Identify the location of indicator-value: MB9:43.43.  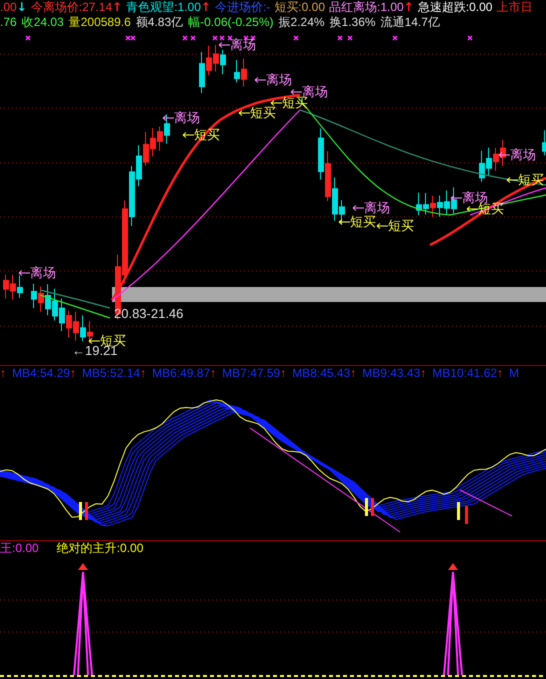
(391, 373).